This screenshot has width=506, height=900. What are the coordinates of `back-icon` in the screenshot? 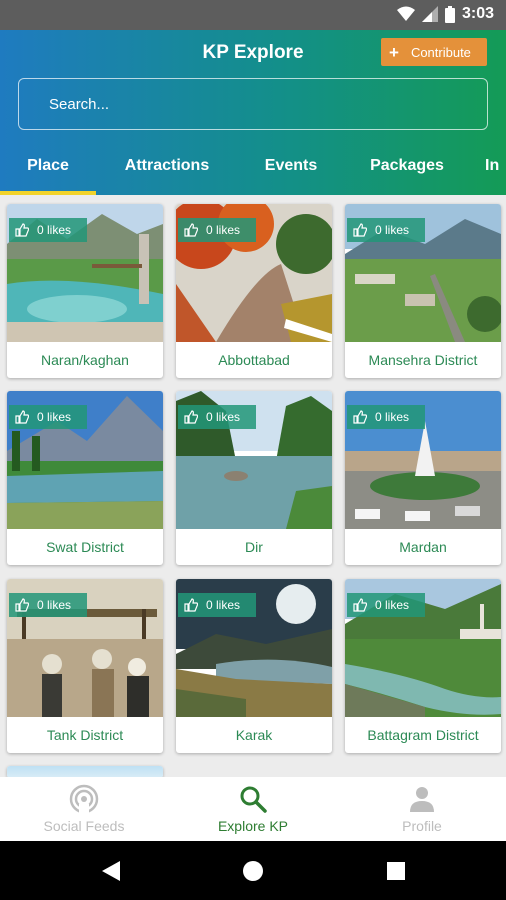 It's located at (111, 871).